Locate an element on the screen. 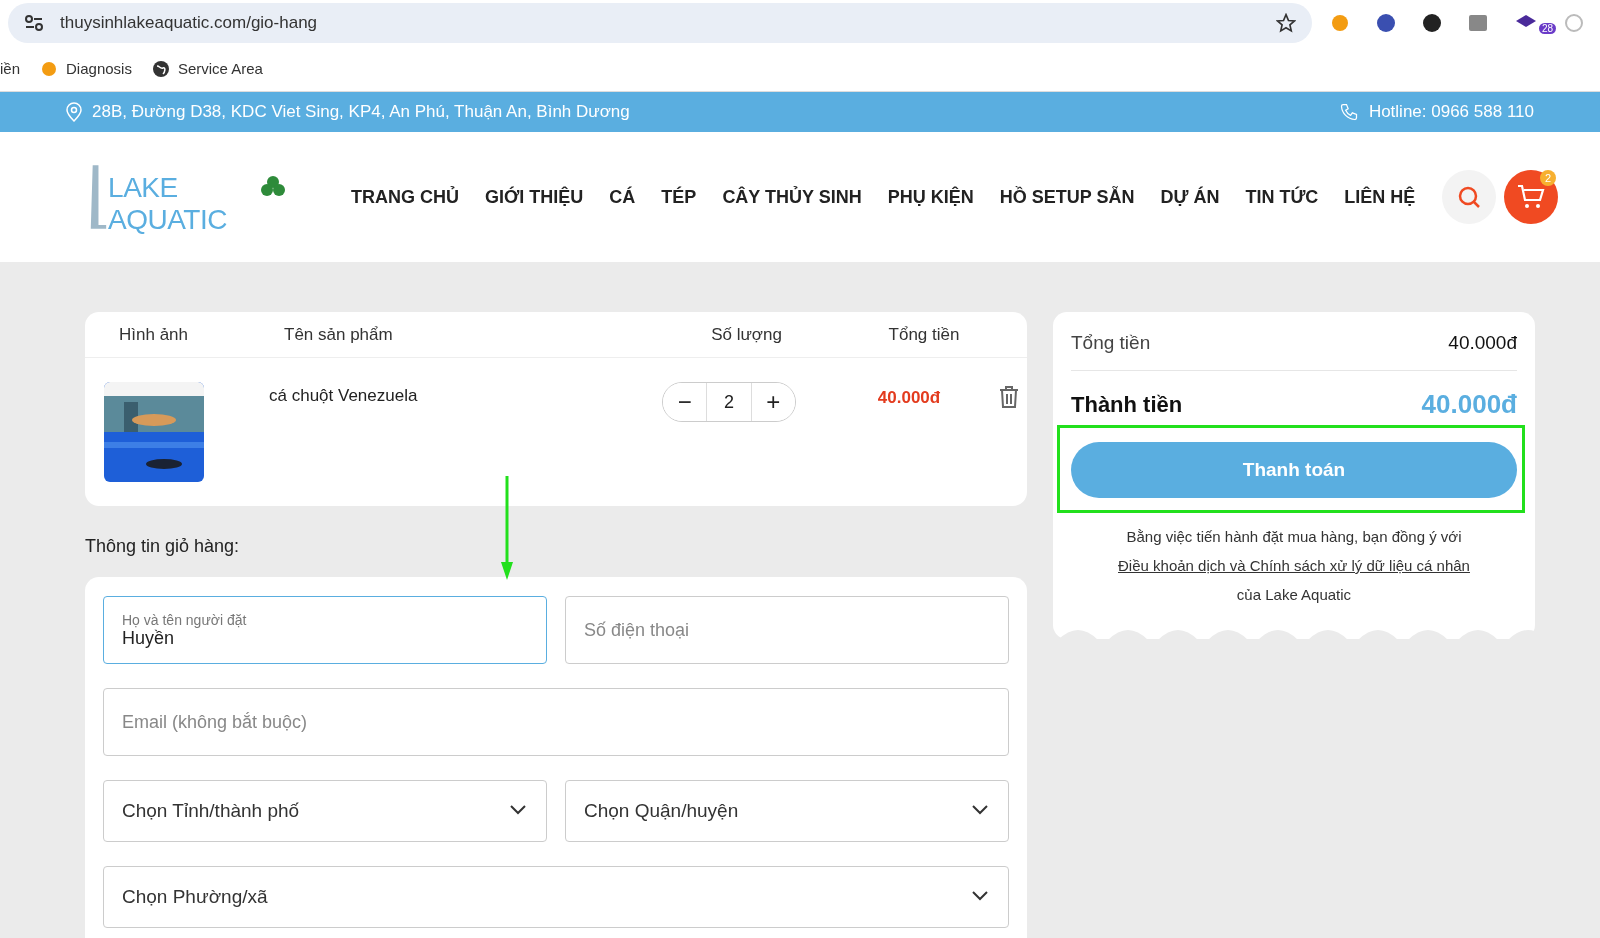 Image resolution: width=1600 pixels, height=938 pixels. hotline: Hotline: 0966 588 110 is located at coordinates (1451, 112).